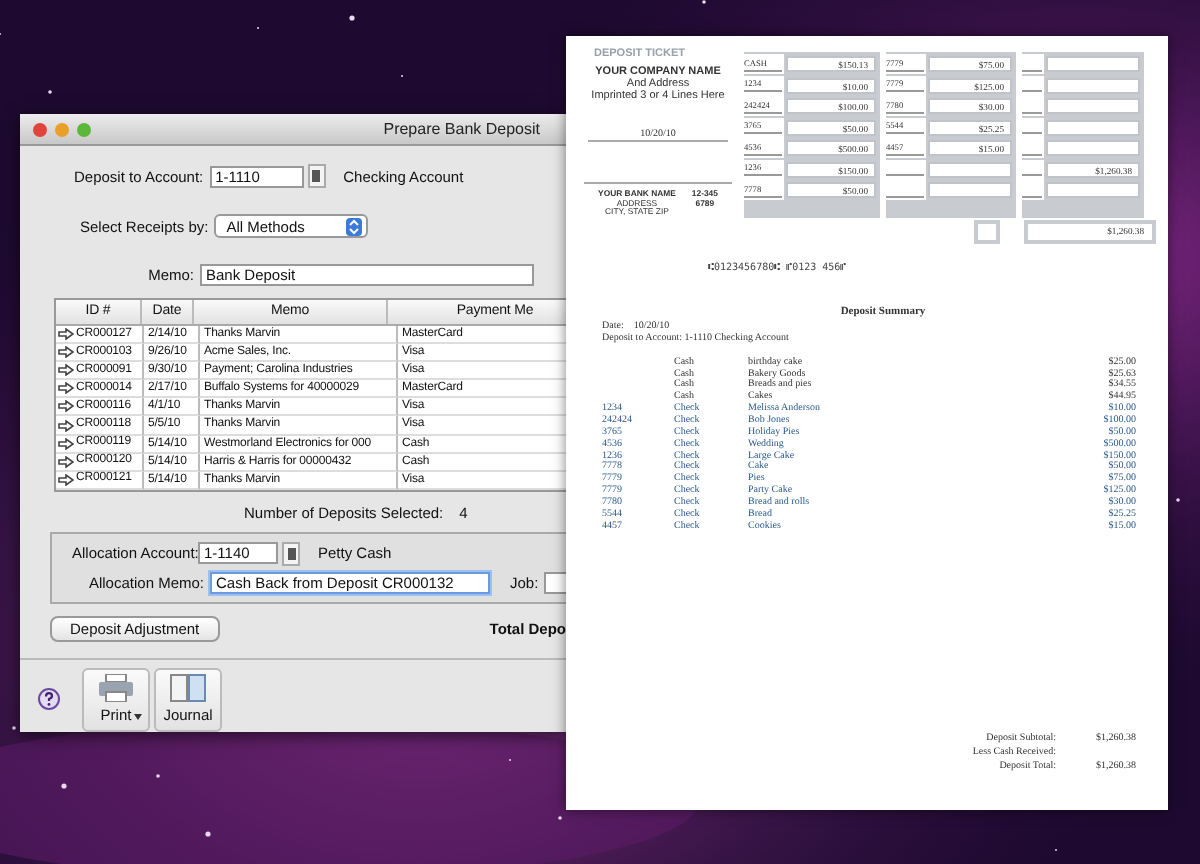 This screenshot has height=864, width=1200. What do you see at coordinates (188, 688) in the screenshot?
I see `book-icon` at bounding box center [188, 688].